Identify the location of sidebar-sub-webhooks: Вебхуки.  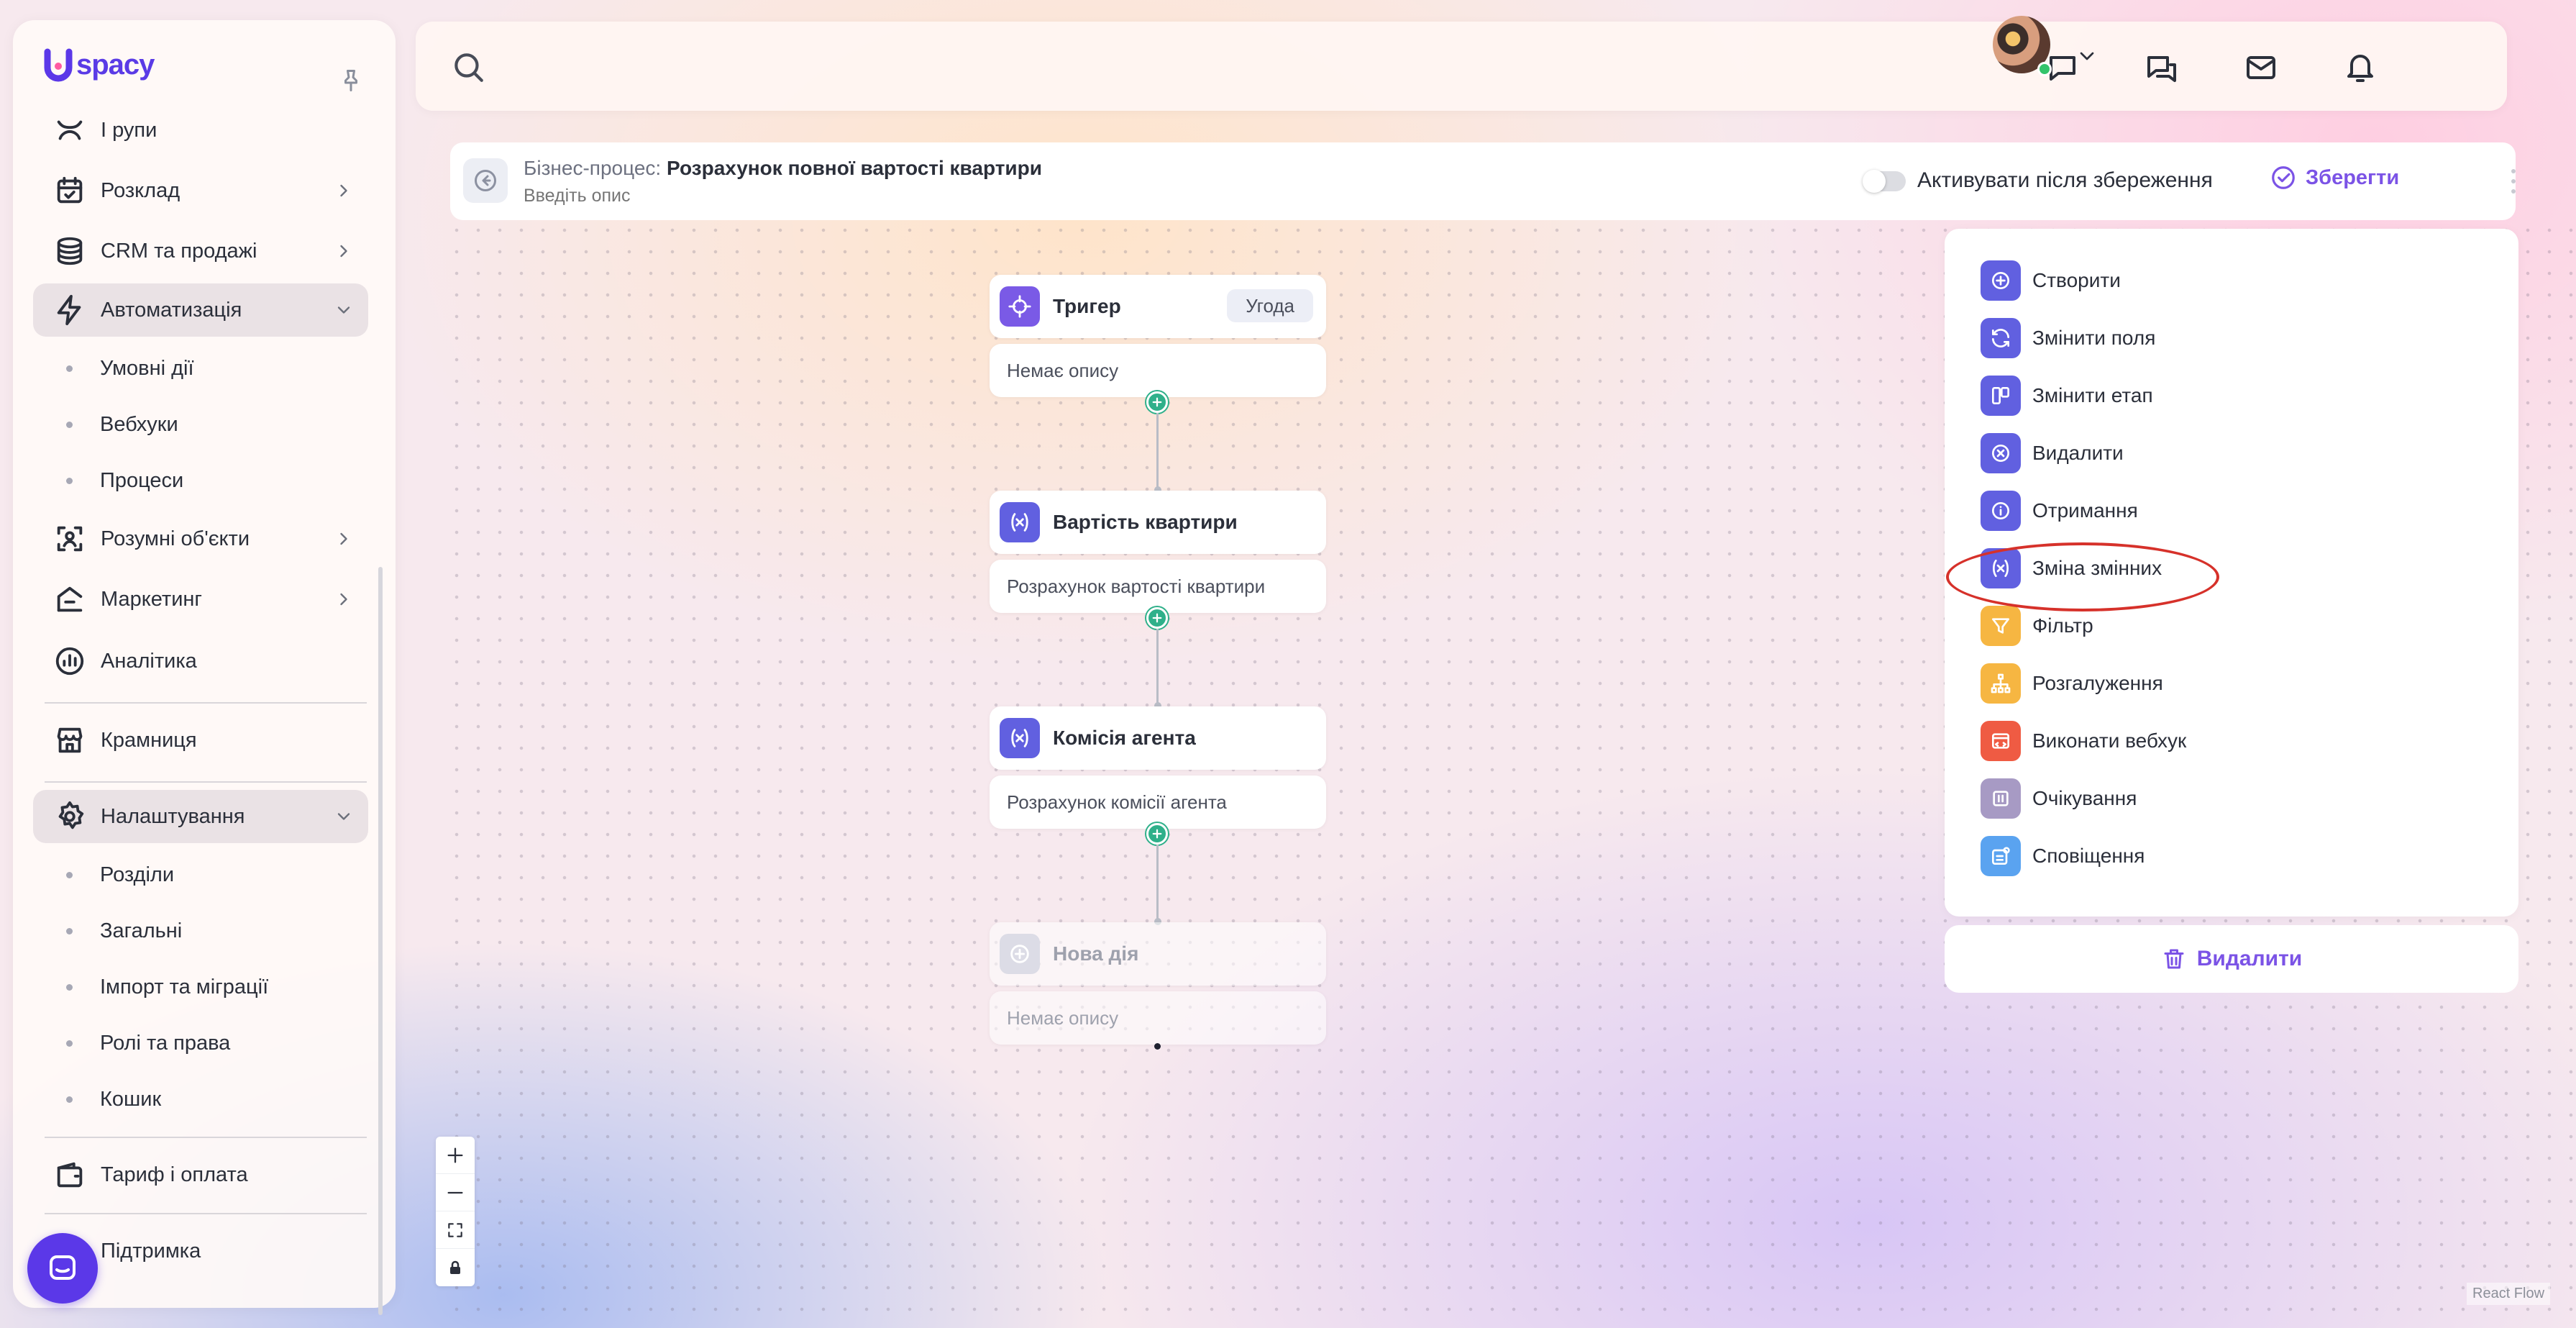
(122, 425).